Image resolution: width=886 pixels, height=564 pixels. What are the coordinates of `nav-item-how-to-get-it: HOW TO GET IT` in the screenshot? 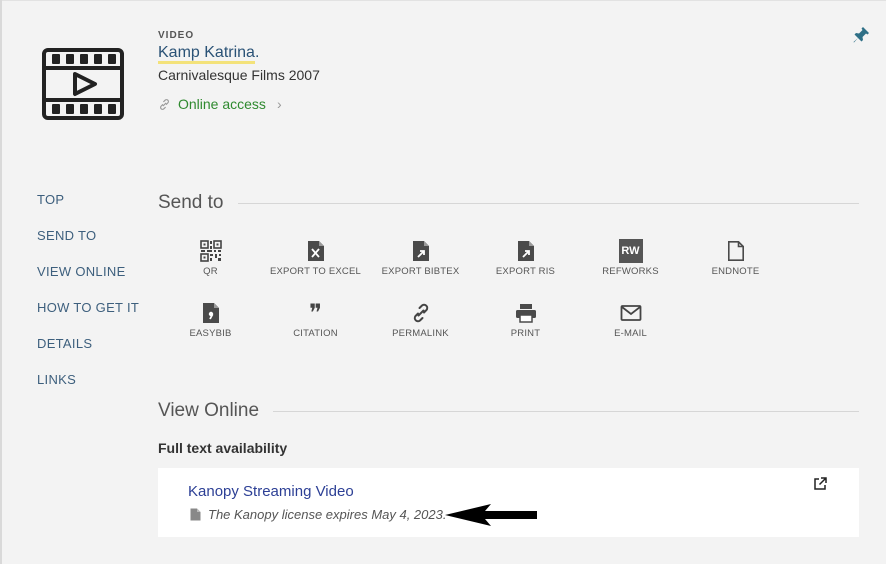 It's located at (88, 318).